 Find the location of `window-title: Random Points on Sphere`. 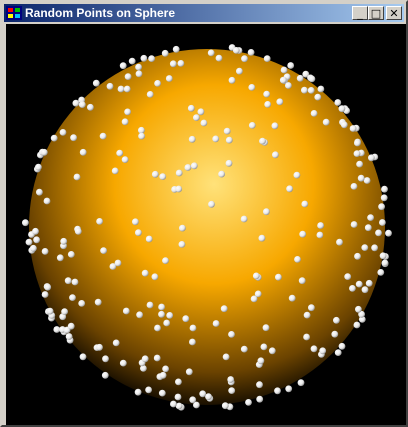

window-title: Random Points on Sphere is located at coordinates (100, 13).